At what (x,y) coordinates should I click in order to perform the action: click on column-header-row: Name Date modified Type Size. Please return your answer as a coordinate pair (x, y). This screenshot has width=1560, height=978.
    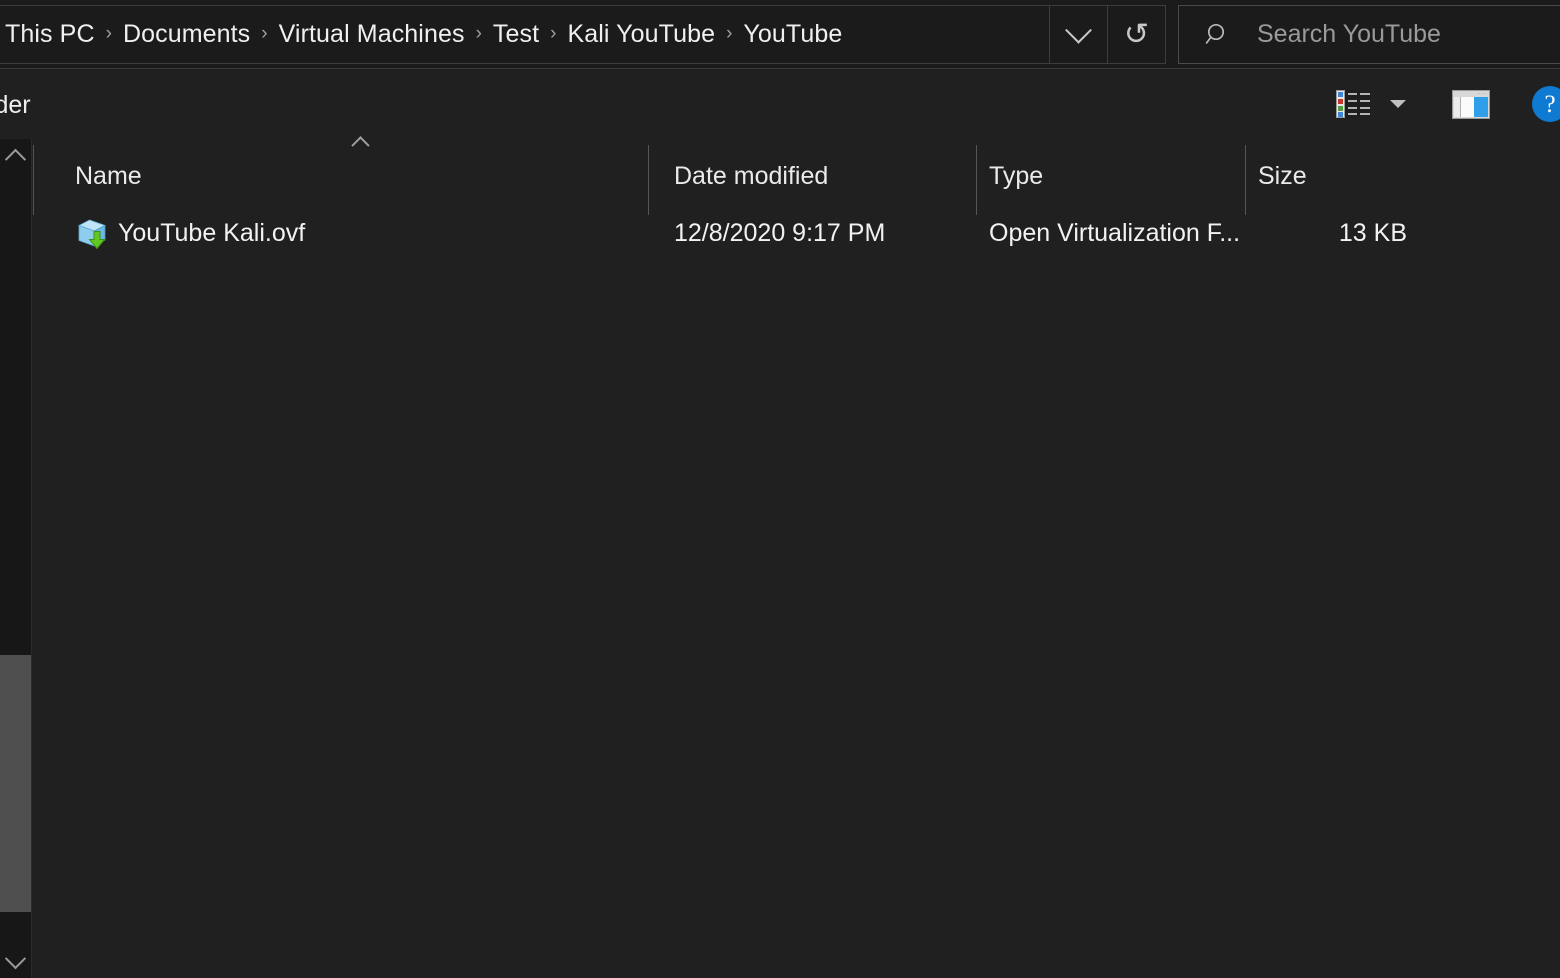
    Looking at the image, I should click on (796, 180).